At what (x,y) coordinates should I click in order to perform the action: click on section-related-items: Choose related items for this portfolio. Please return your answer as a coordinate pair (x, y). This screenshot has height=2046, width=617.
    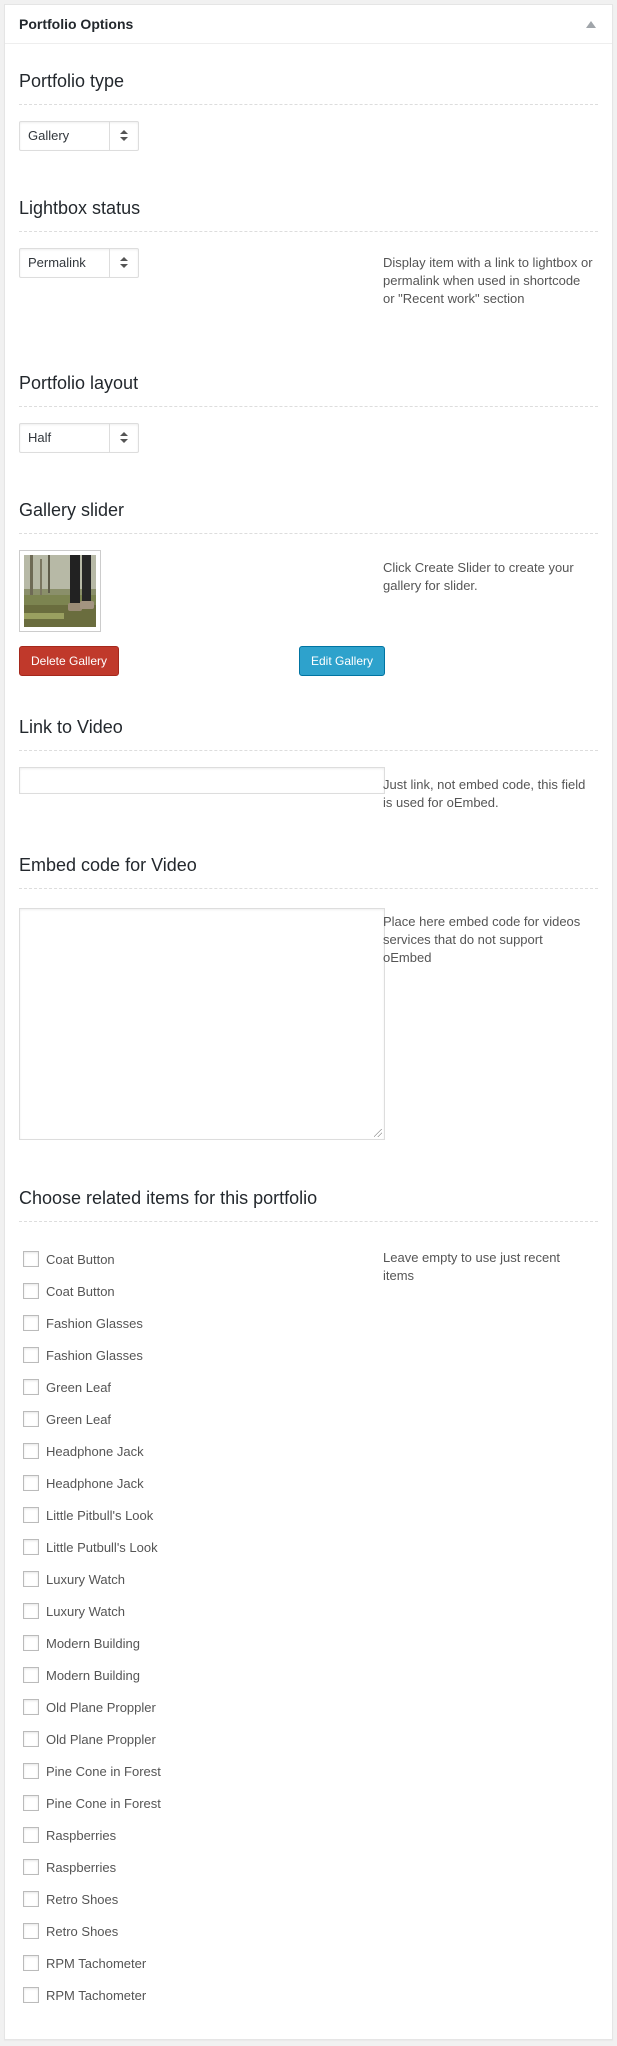
    Looking at the image, I should click on (308, 1205).